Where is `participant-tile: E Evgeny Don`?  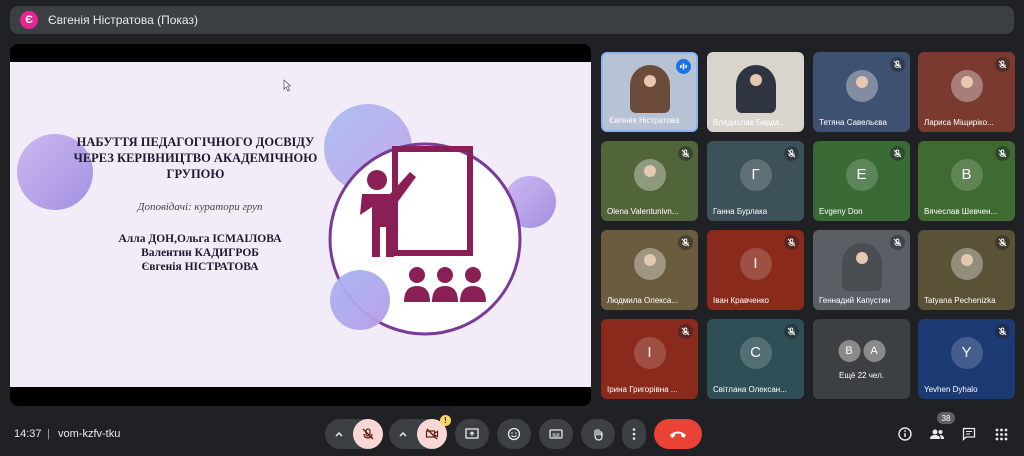
participant-tile: E Evgeny Don is located at coordinates (861, 181).